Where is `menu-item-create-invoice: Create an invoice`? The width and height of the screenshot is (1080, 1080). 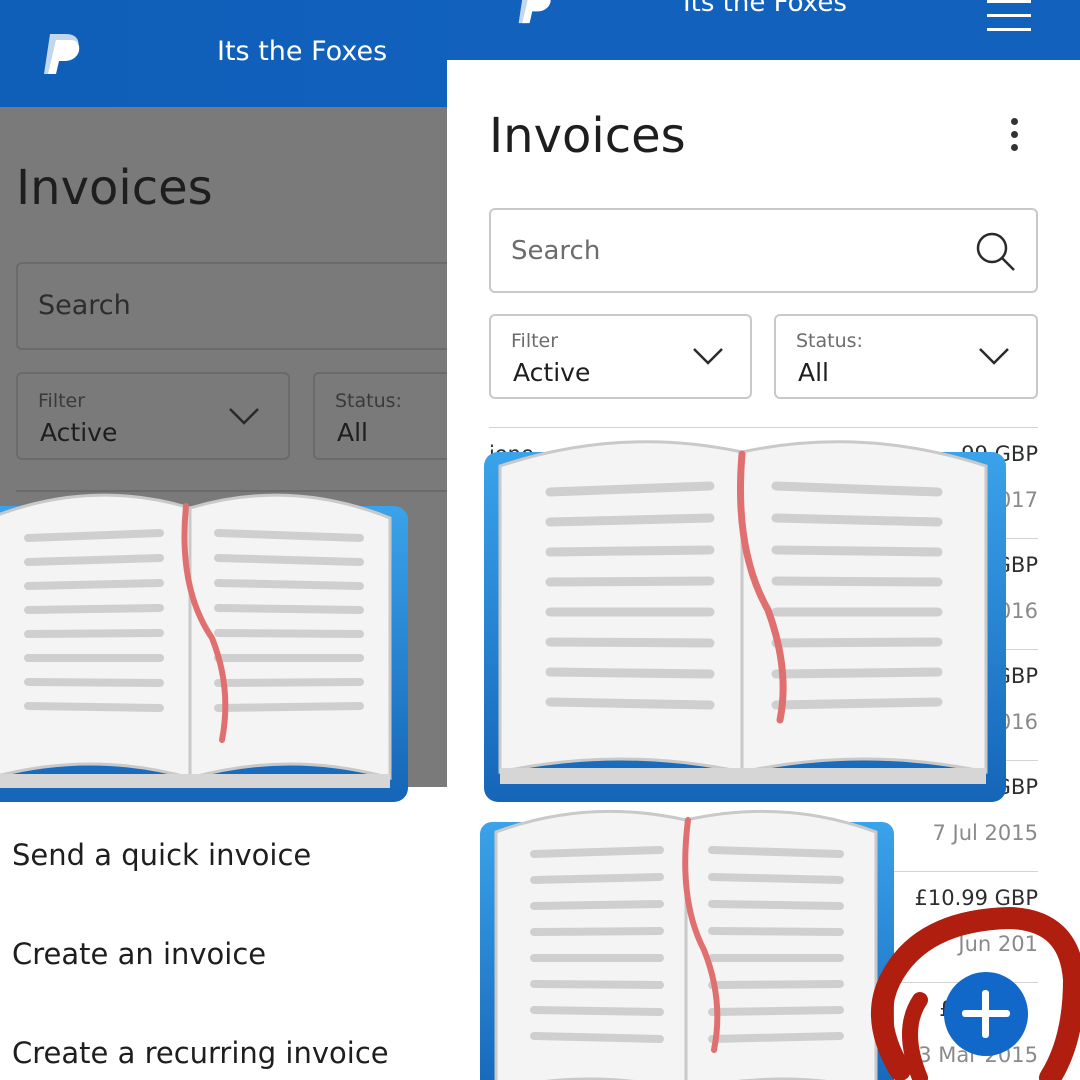 menu-item-create-invoice: Create an invoice is located at coordinates (139, 954).